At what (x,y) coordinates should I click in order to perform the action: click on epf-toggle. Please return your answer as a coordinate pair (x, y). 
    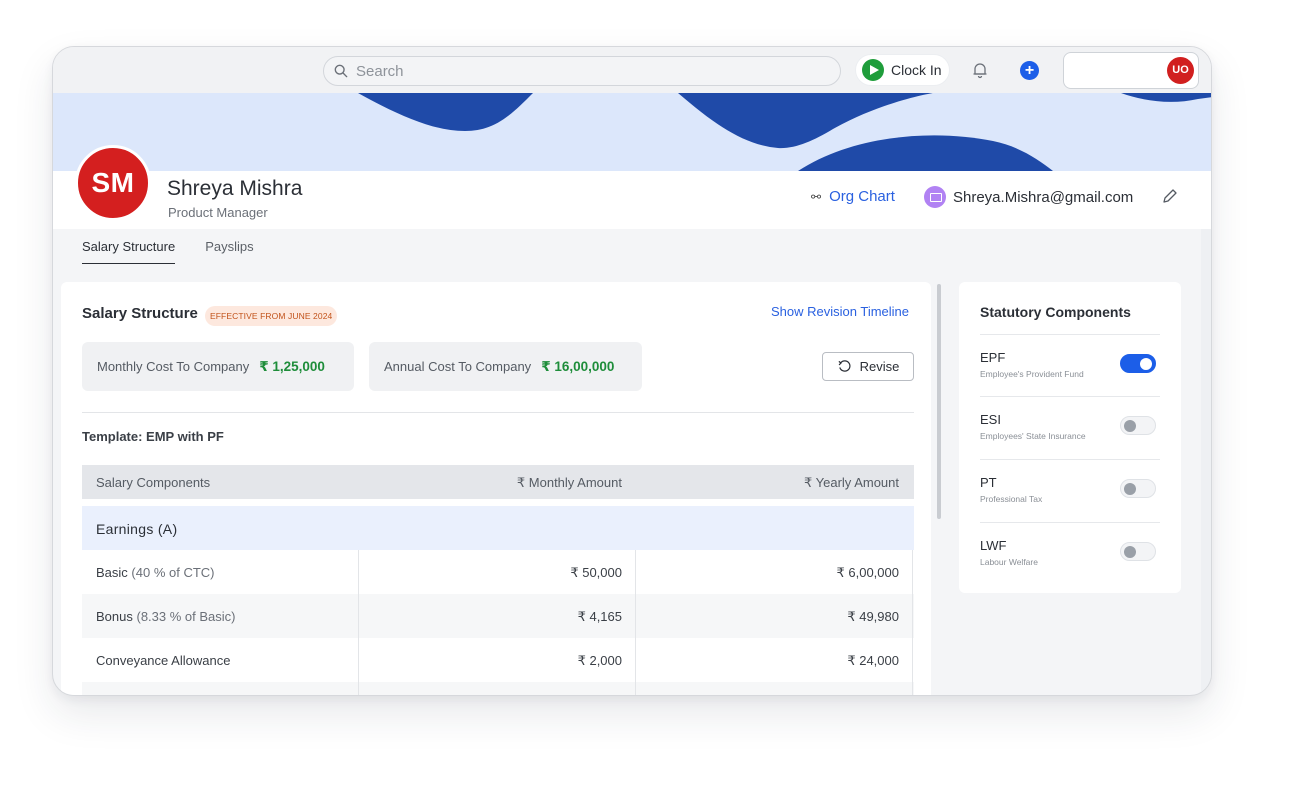
    Looking at the image, I should click on (1138, 363).